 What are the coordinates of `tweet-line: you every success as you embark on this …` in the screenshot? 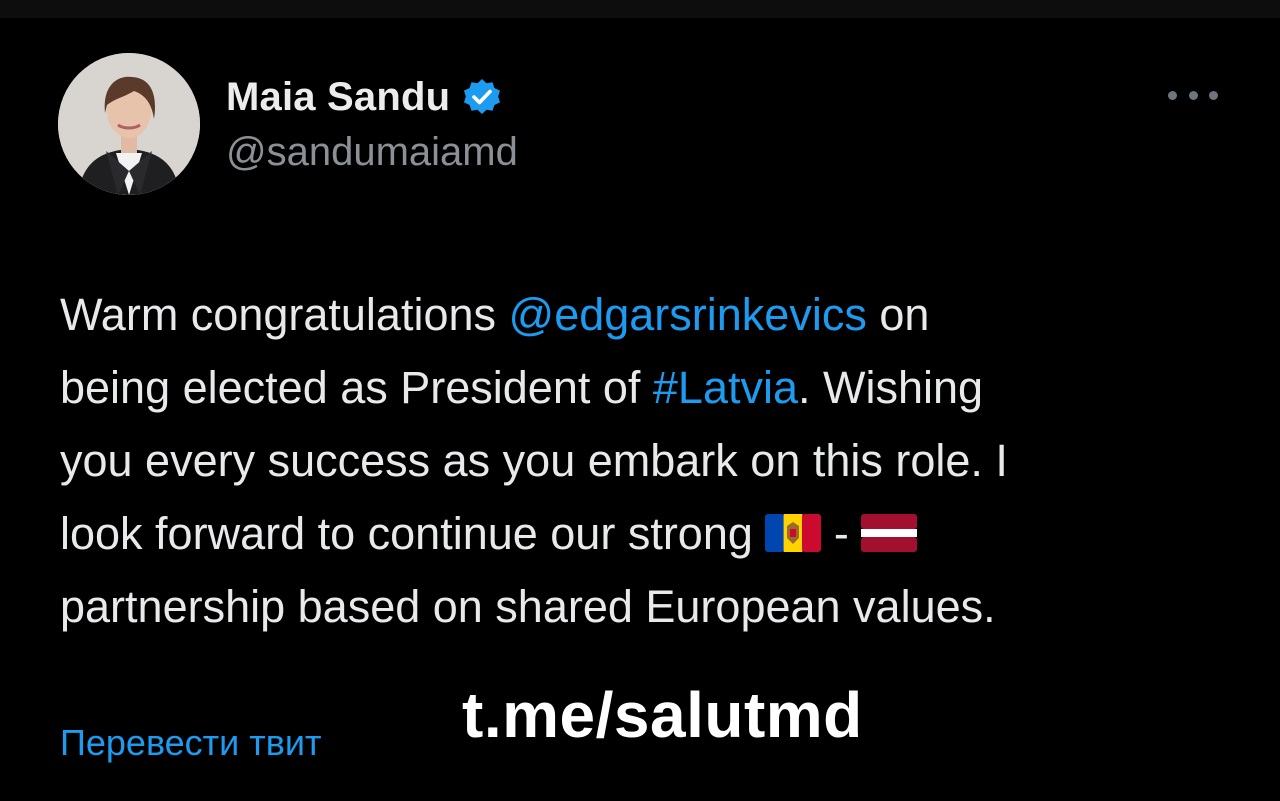 It's located at (534, 460).